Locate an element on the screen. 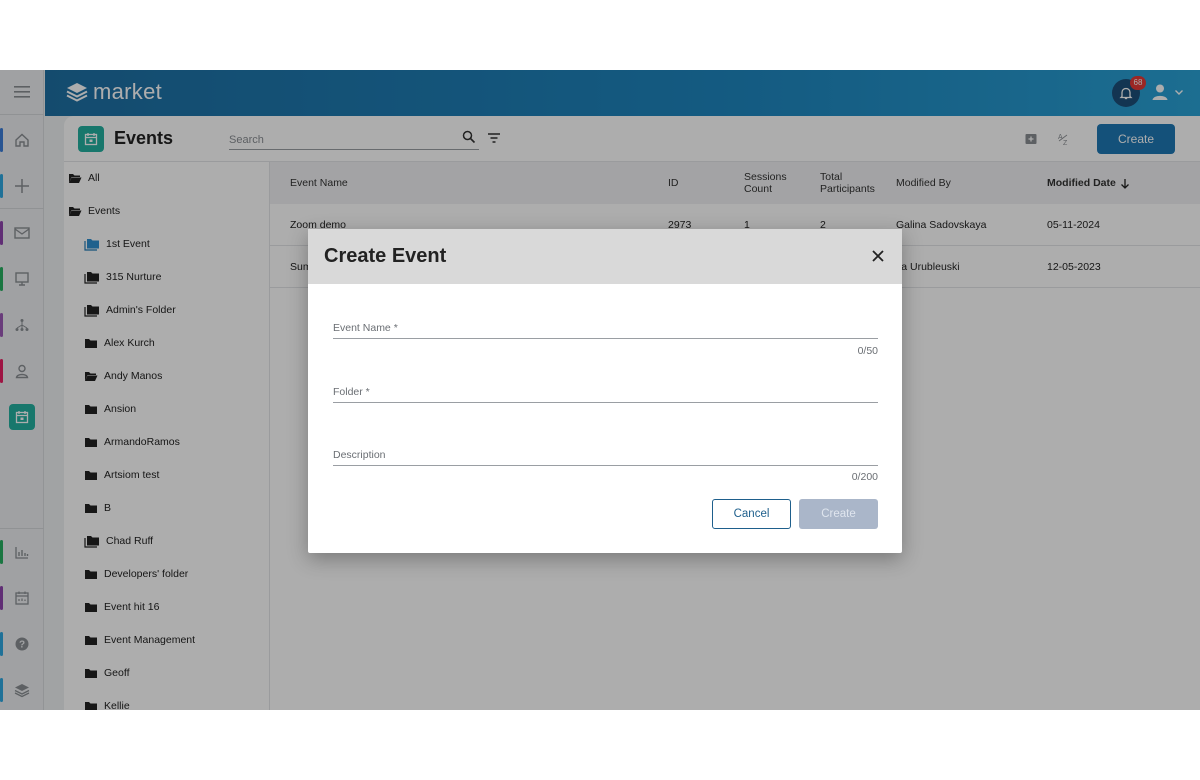  event-name-field: Event Name * is located at coordinates (605, 329).